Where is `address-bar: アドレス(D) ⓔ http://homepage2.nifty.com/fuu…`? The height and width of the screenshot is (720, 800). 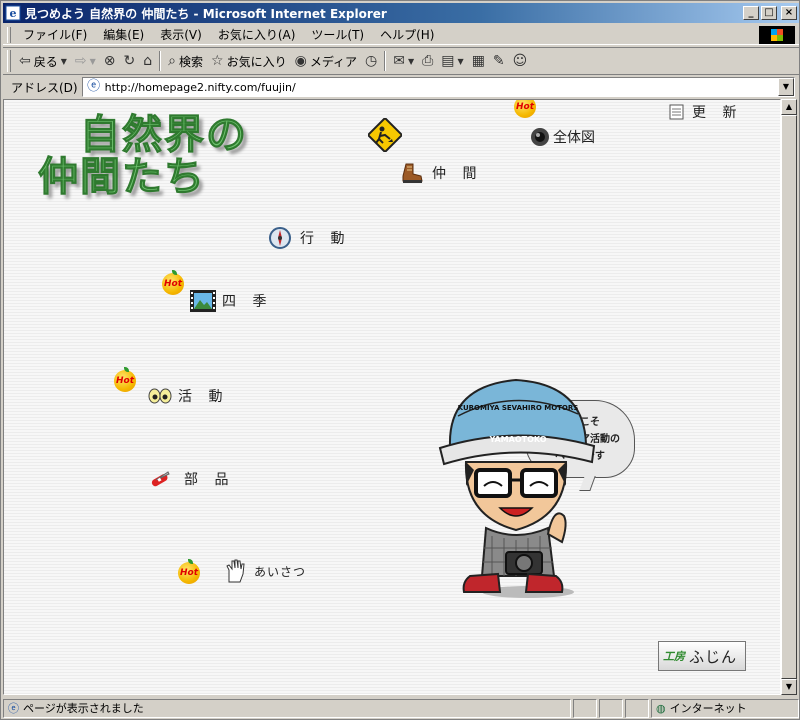
address-bar: アドレス(D) ⓔ http://homepage2.nifty.com/fuu… is located at coordinates (401, 87).